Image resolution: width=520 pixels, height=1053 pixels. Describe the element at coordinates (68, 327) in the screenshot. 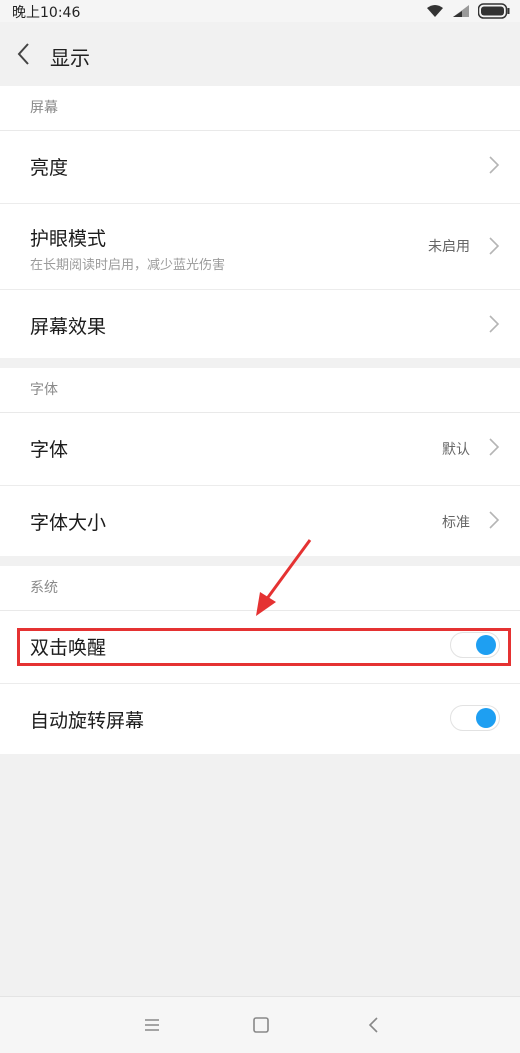

I see `item-label: 屏幕效果` at that location.